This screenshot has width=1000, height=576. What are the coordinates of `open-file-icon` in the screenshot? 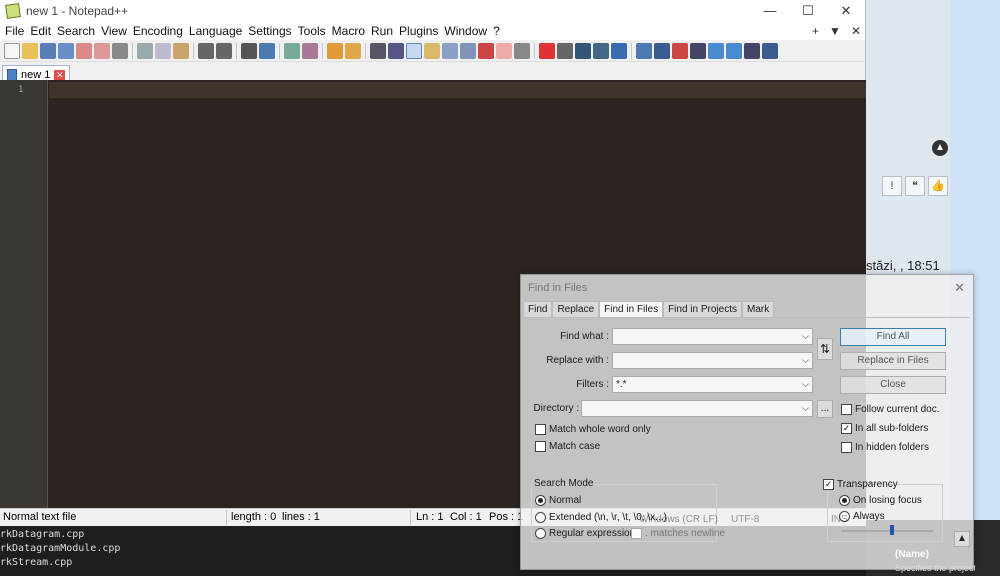 It's located at (30, 50).